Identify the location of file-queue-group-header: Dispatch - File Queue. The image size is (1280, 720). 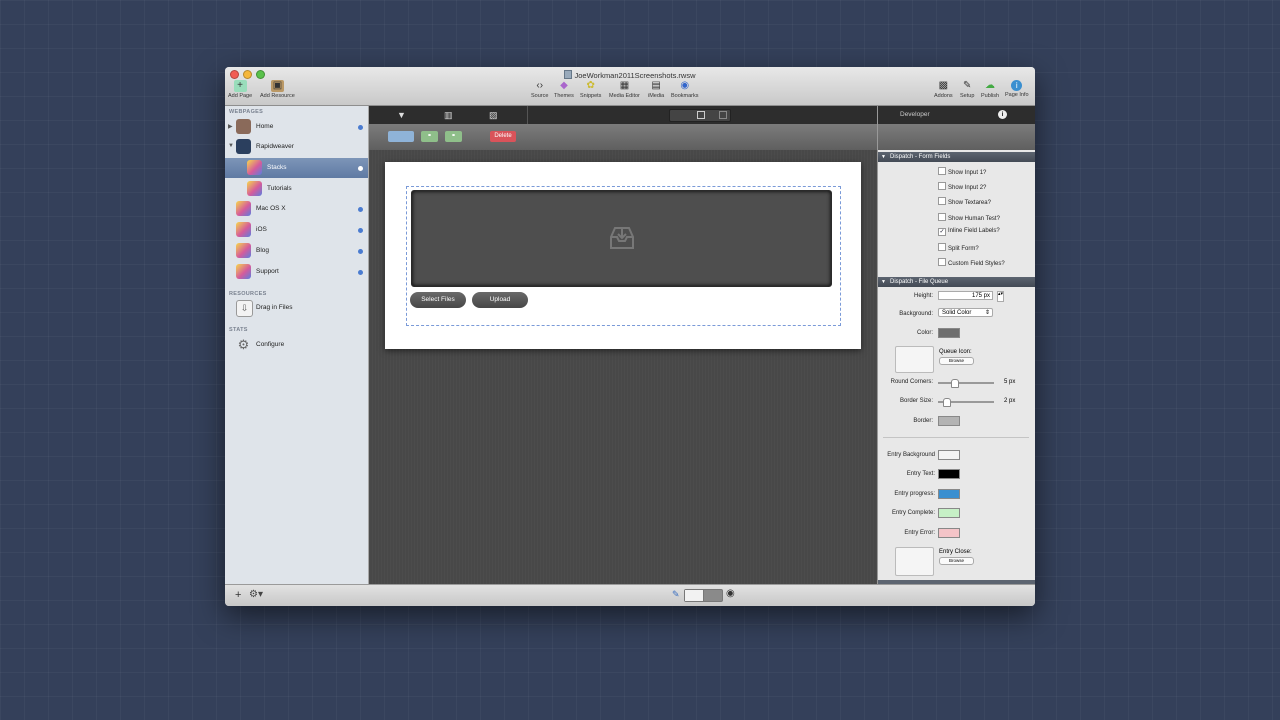
(956, 282).